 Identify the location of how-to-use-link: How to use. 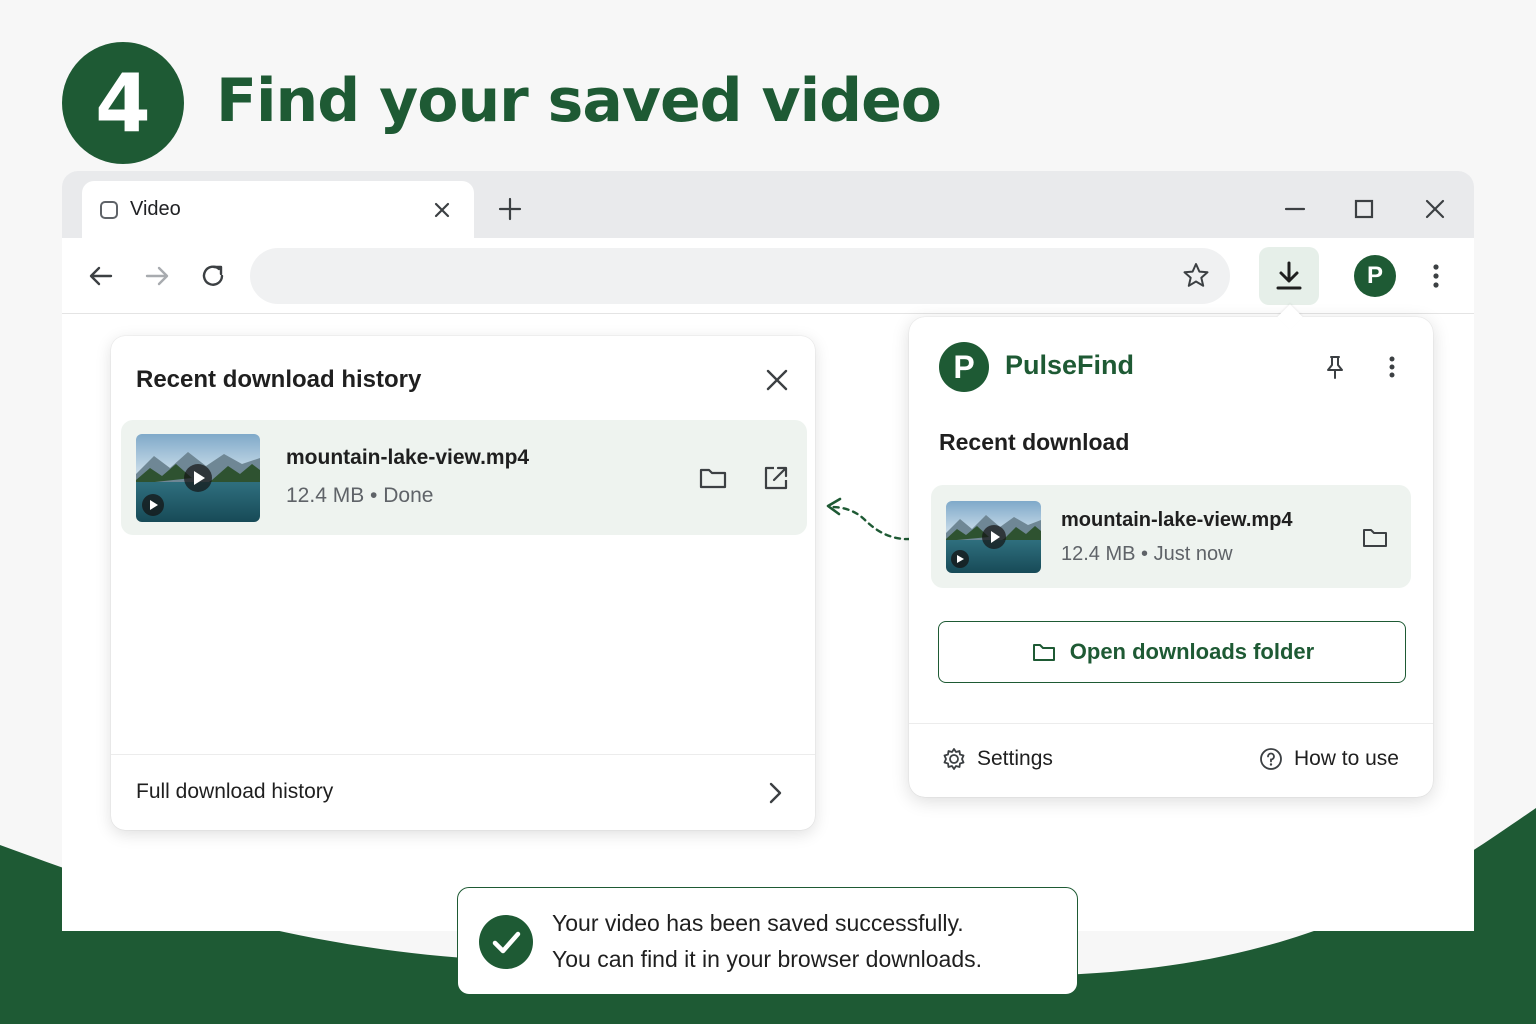
(1328, 759).